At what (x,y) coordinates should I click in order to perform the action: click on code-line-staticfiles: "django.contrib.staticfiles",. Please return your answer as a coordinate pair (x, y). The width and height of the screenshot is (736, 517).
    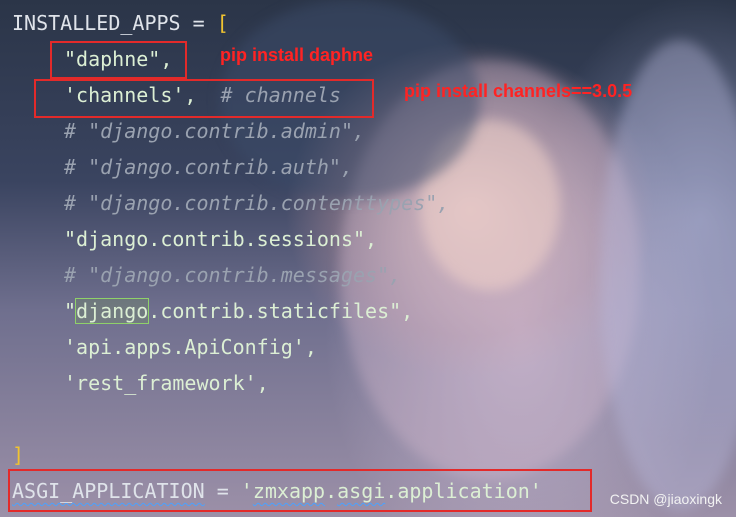
    Looking at the image, I should click on (238, 311).